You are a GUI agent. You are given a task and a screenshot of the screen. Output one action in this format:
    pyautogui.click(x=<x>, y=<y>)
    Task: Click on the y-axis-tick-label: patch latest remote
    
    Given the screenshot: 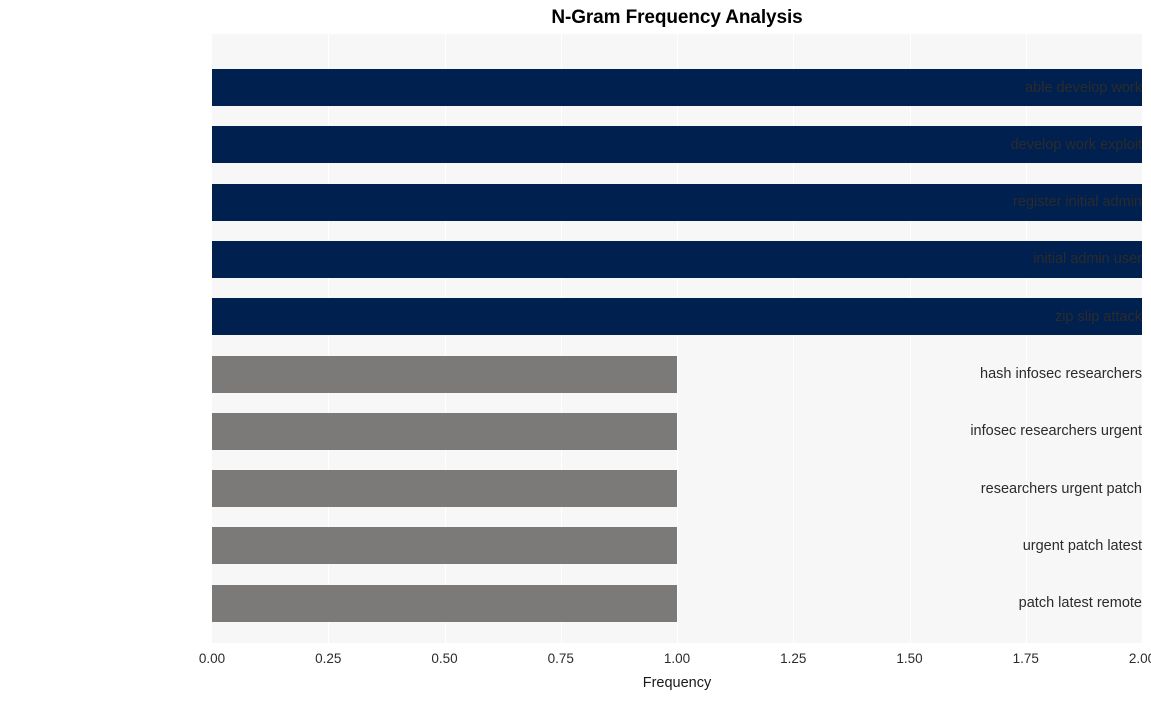 What is the action you would take?
    pyautogui.click(x=1080, y=603)
    